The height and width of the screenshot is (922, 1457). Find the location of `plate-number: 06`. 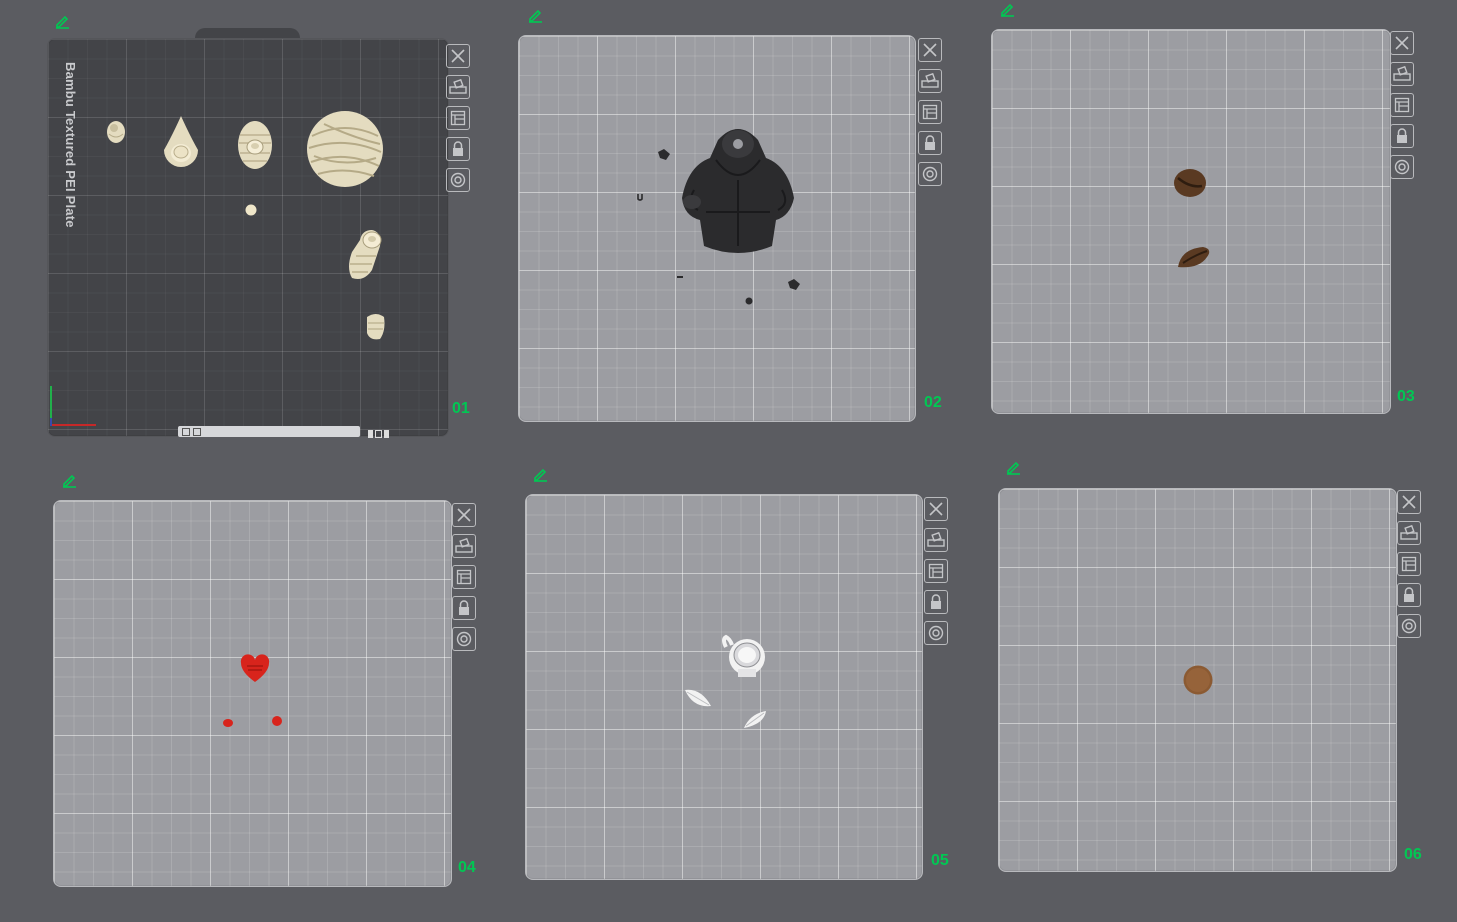

plate-number: 06 is located at coordinates (1413, 854).